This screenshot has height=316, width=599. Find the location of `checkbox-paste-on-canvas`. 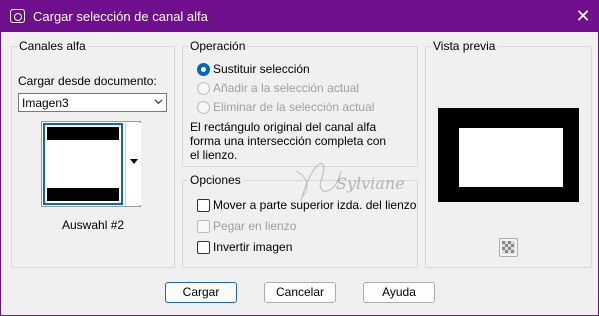

checkbox-paste-on-canvas is located at coordinates (203, 226).